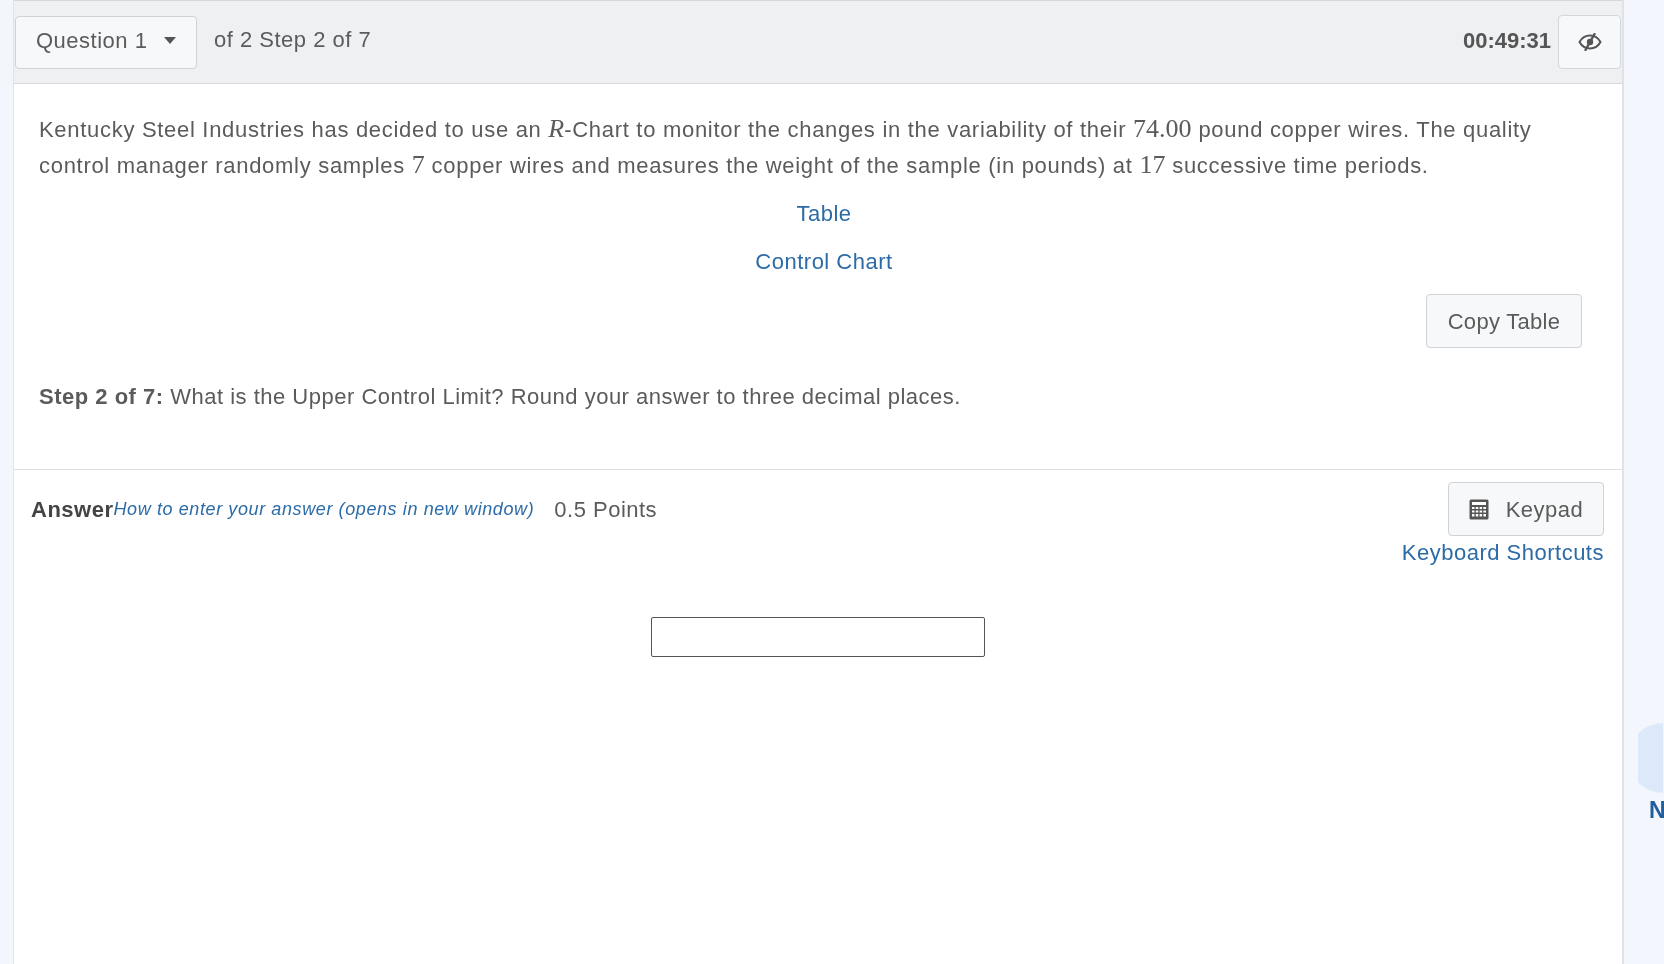  I want to click on points-text: 0.5 Points, so click(606, 509).